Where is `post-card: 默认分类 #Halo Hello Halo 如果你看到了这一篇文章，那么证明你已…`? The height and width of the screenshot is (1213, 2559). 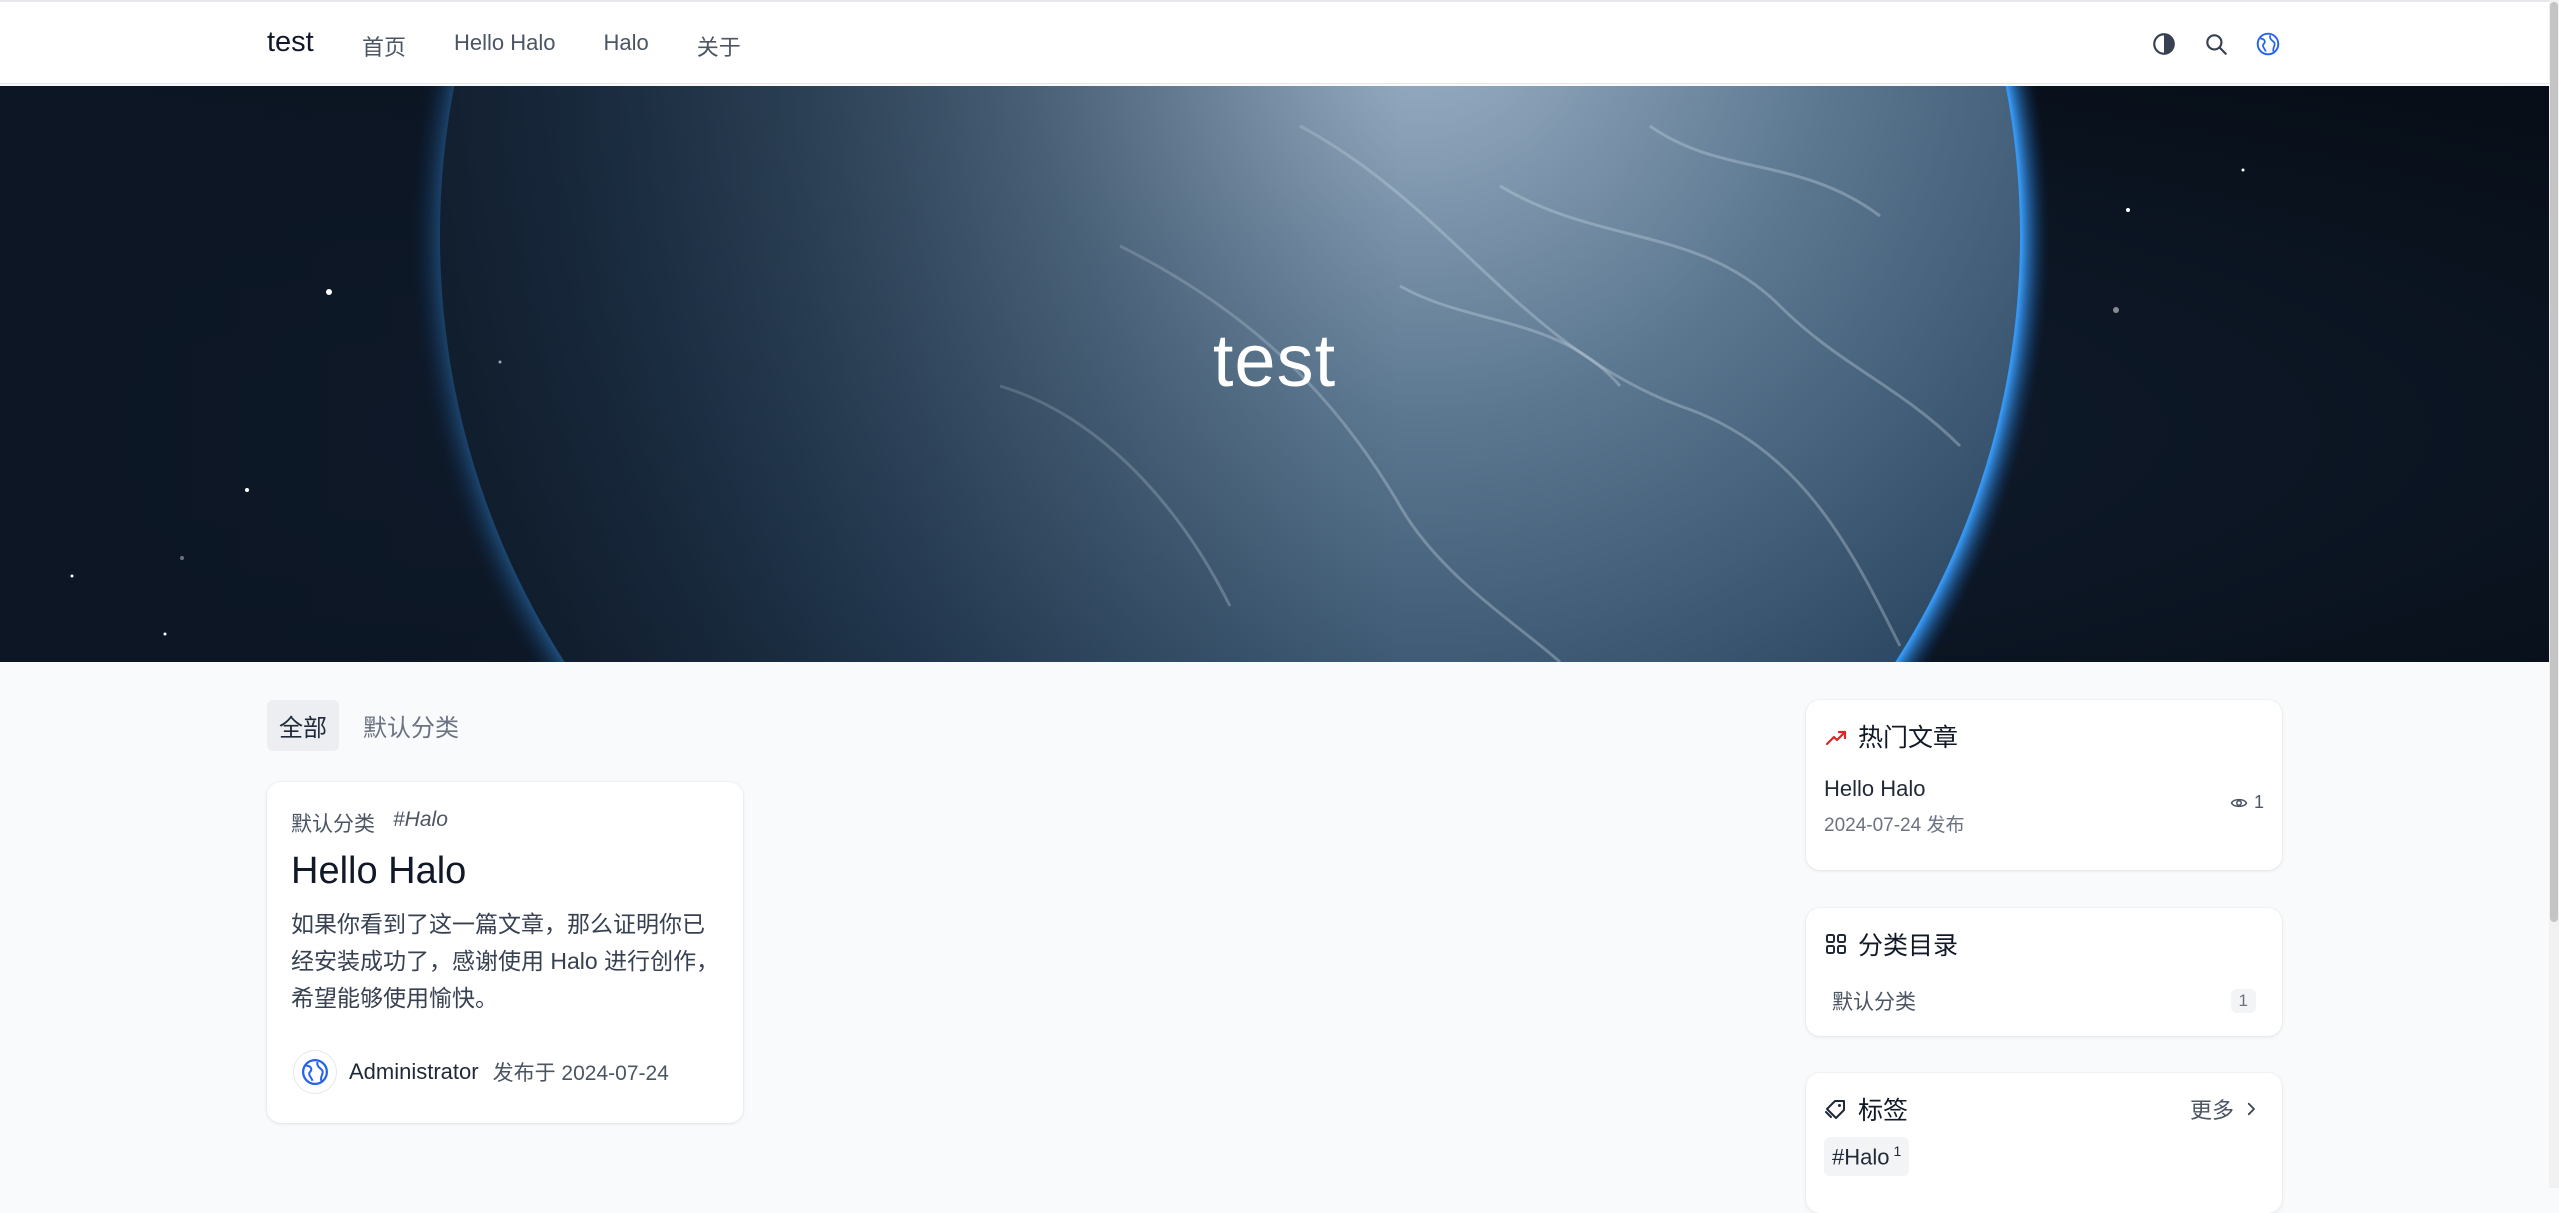 post-card: 默认分类 #Halo Hello Halo 如果你看到了这一篇文章，那么证明你已… is located at coordinates (505, 952).